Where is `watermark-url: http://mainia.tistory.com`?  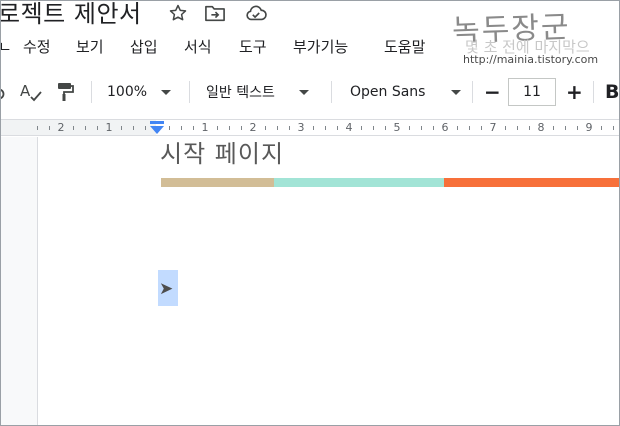
watermark-url: http://mainia.tistory.com is located at coordinates (531, 59).